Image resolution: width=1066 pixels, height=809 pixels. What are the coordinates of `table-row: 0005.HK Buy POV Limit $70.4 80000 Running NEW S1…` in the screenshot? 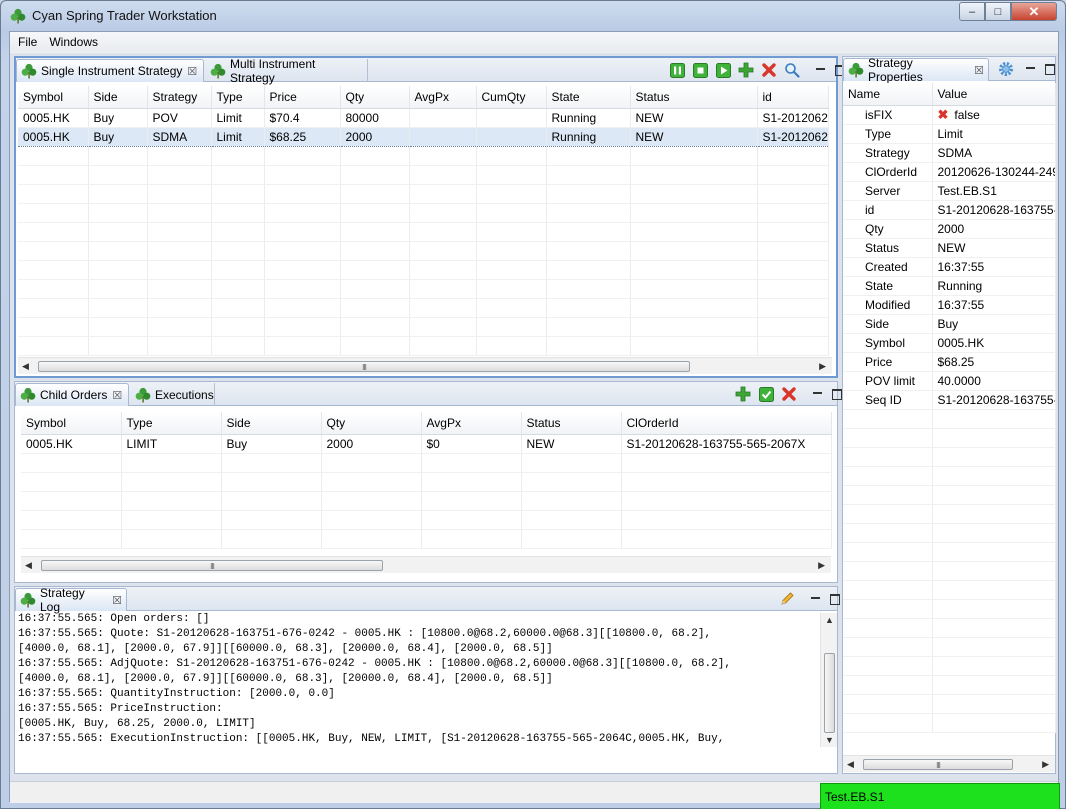 It's located at (423, 118).